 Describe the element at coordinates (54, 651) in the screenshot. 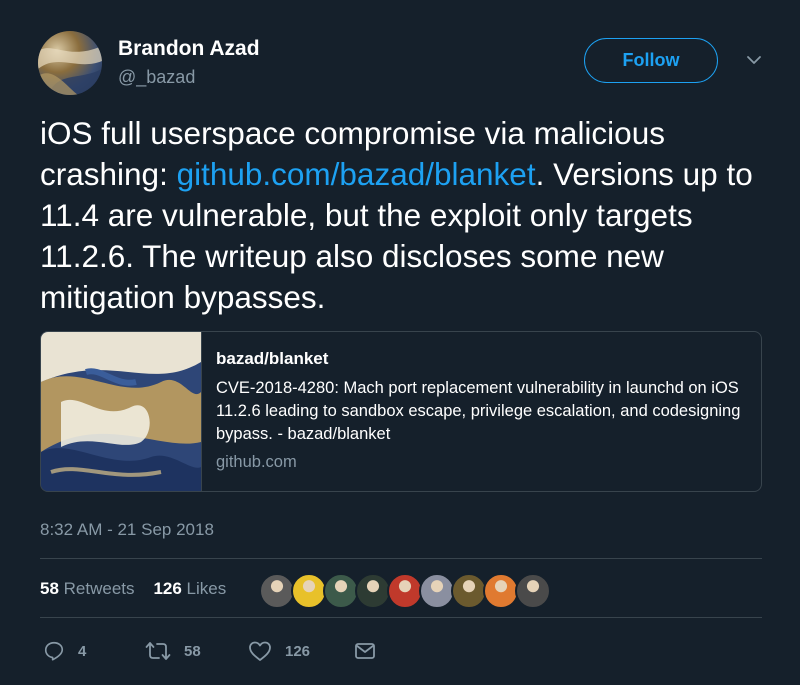

I see `reply-icon` at that location.